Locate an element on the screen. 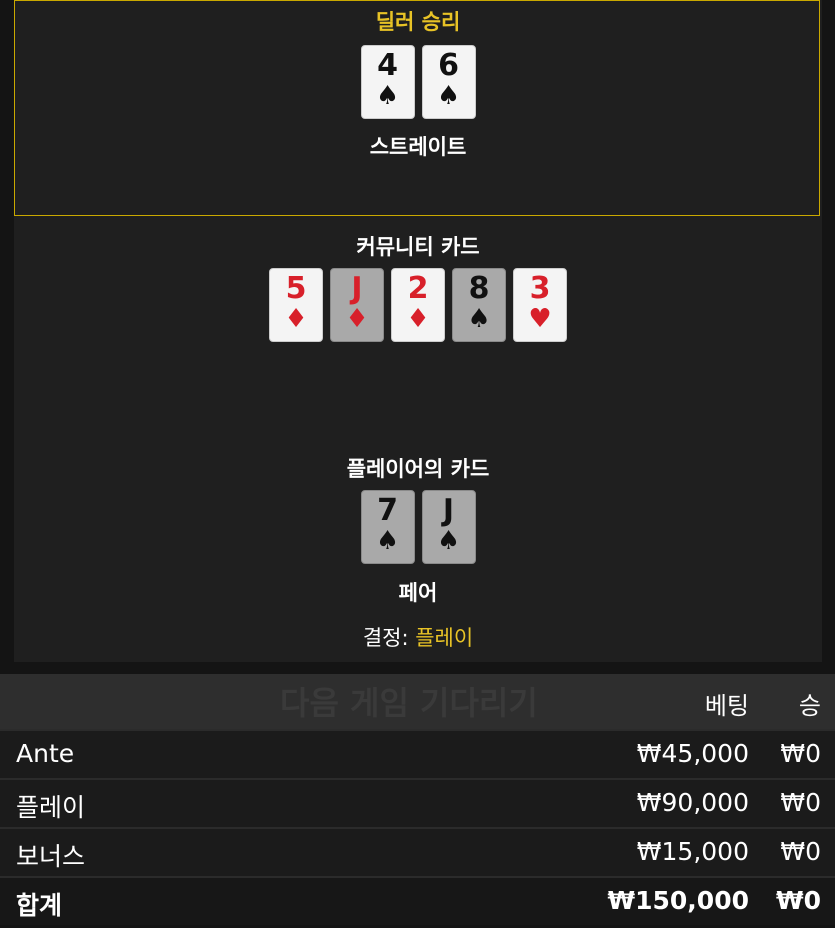 This screenshot has width=835, height=928. playing-card: 3 ♥ is located at coordinates (540, 305).